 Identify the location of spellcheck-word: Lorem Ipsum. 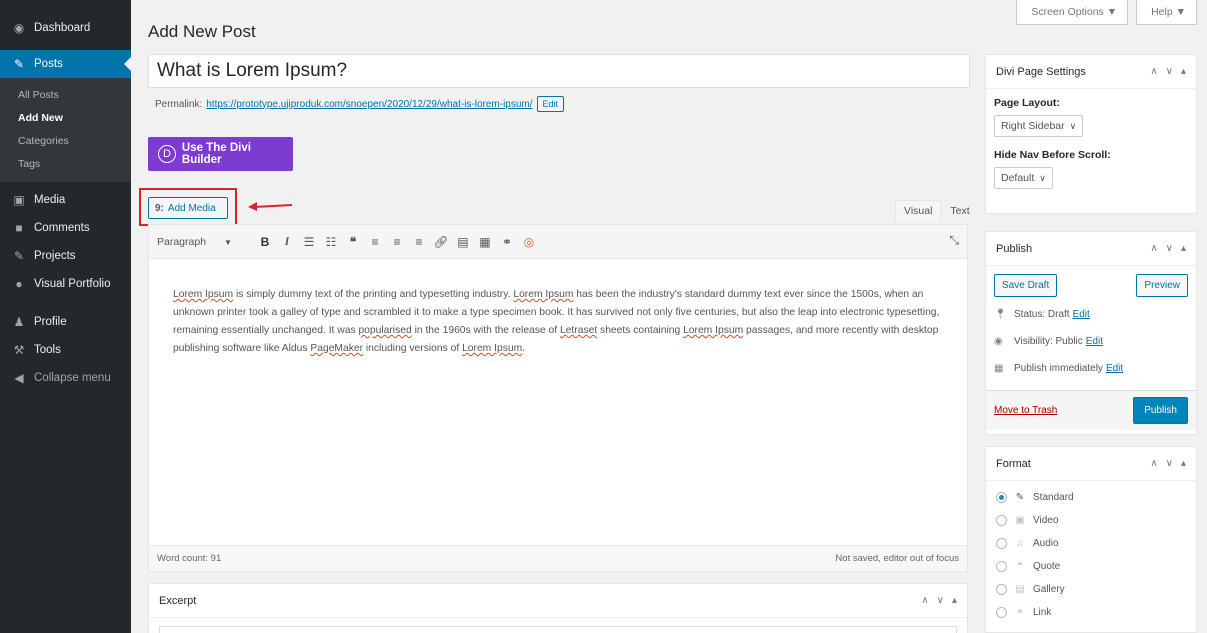
(543, 294).